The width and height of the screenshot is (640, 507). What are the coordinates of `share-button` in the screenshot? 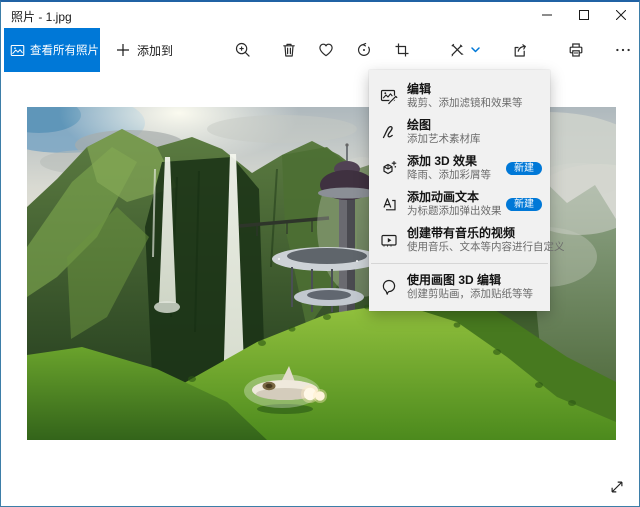 It's located at (520, 50).